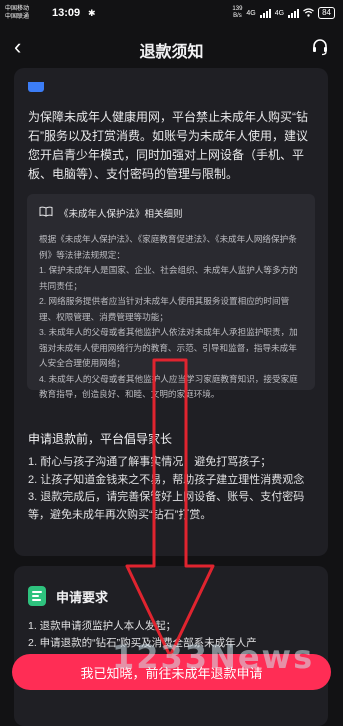 This screenshot has height=726, width=343. I want to click on data-rate-value: 139, so click(237, 9).